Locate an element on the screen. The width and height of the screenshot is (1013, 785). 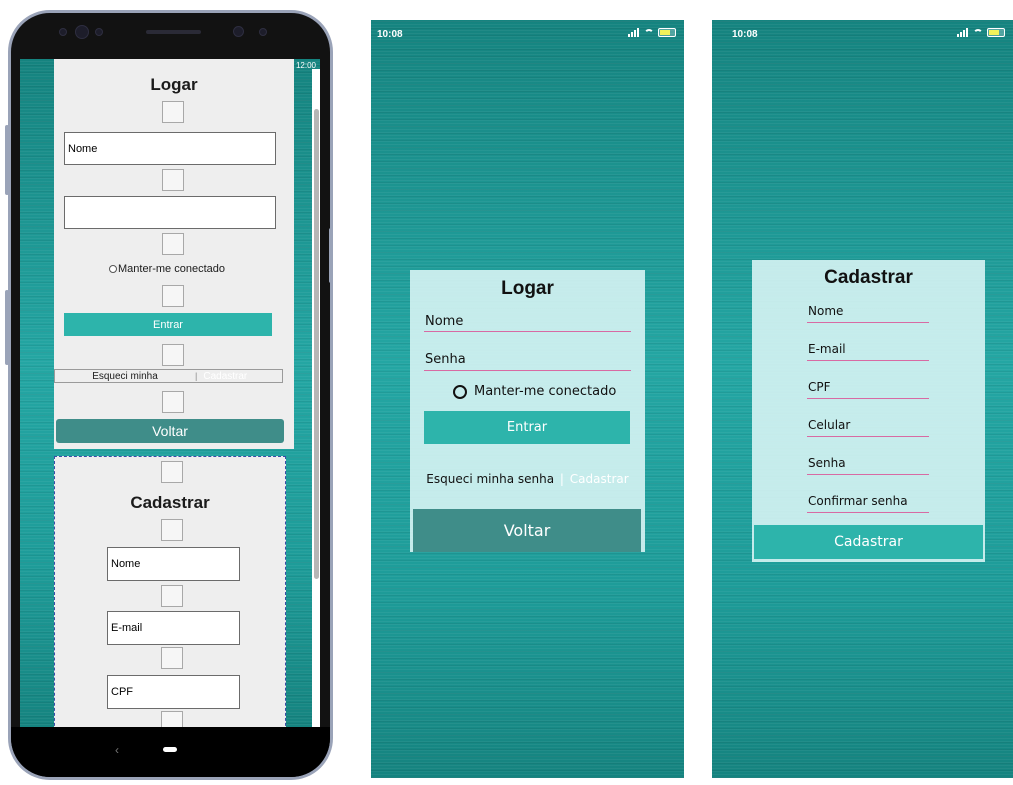
name-field-underline is located at coordinates (527, 331).